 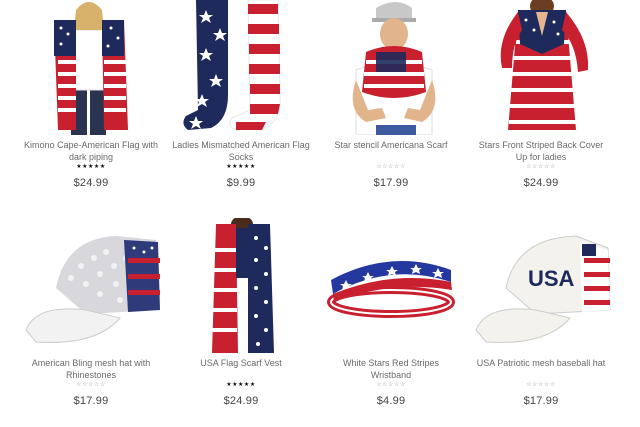 I want to click on product-image-socks, so click(x=241, y=67).